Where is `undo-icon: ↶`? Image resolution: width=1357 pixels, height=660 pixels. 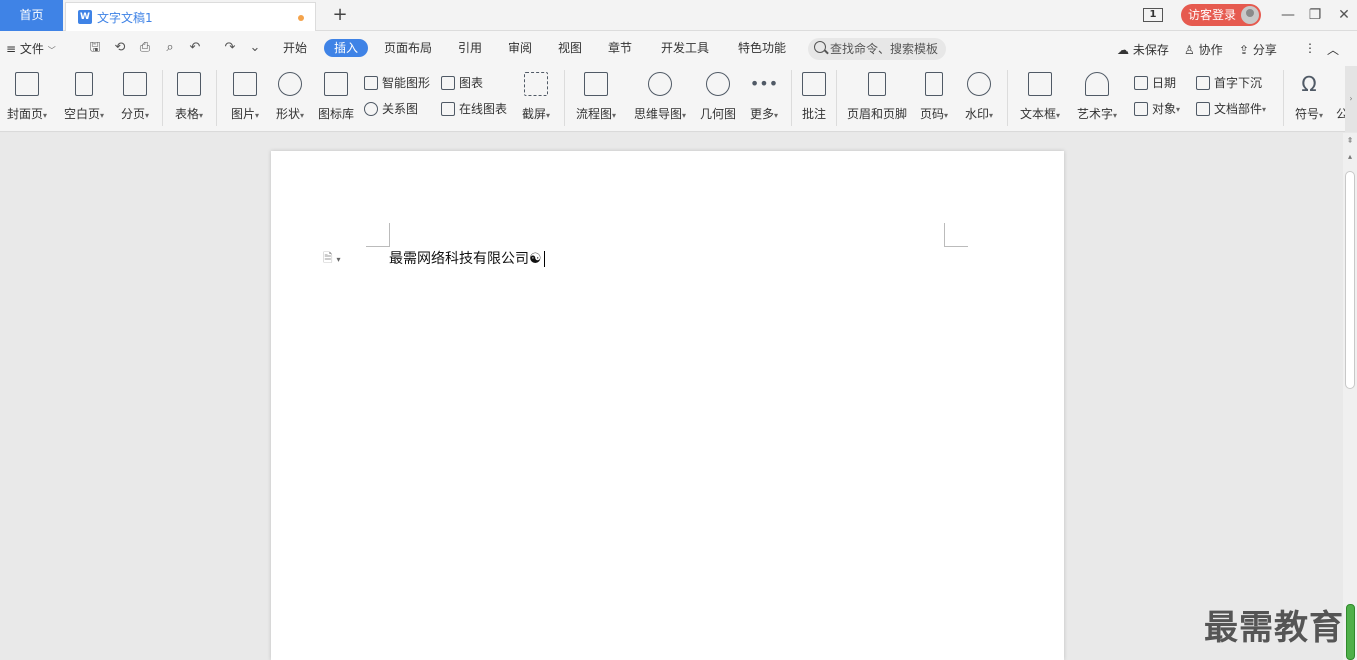
undo-icon: ↶ is located at coordinates (195, 48).